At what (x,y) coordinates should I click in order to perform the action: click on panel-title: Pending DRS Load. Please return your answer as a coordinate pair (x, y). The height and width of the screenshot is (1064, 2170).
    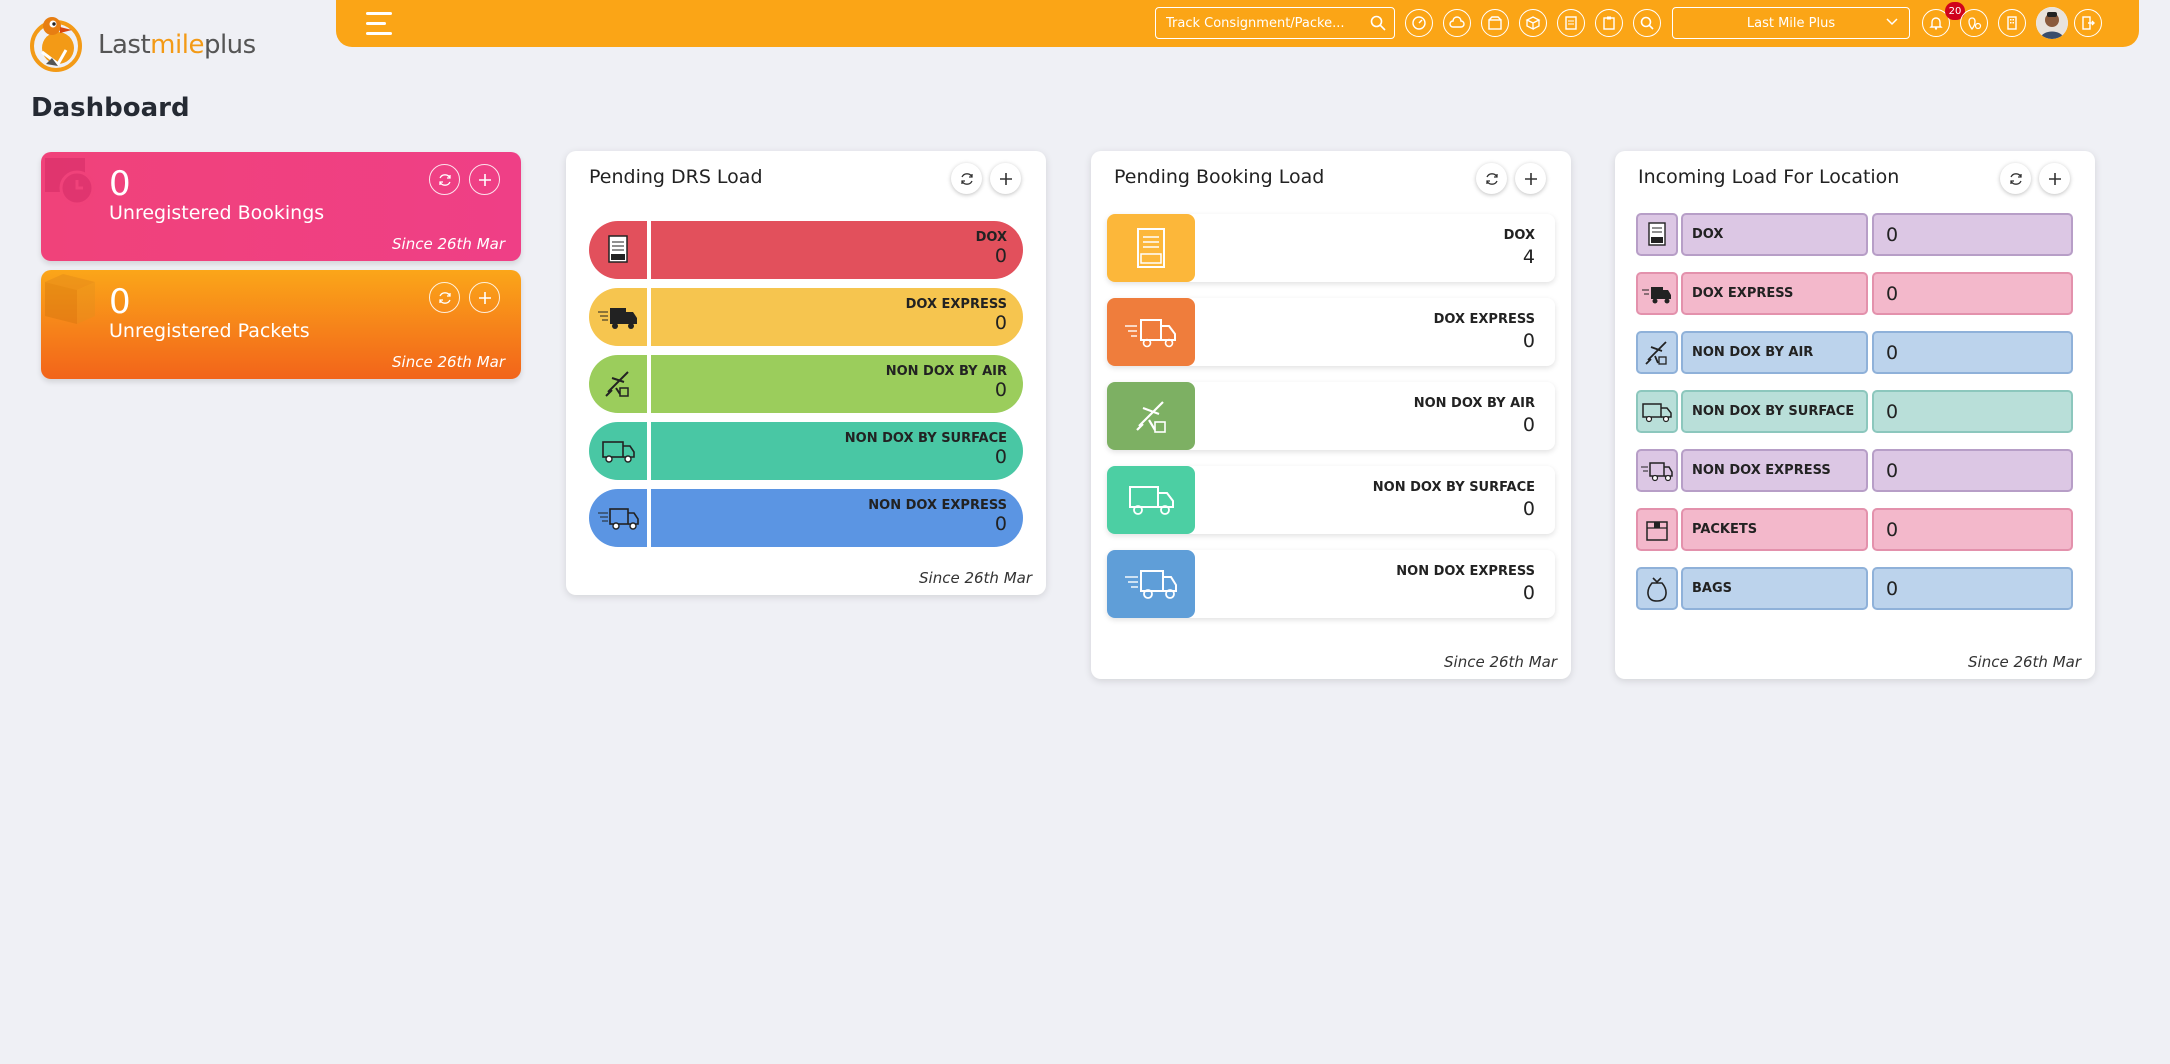
    Looking at the image, I should click on (676, 177).